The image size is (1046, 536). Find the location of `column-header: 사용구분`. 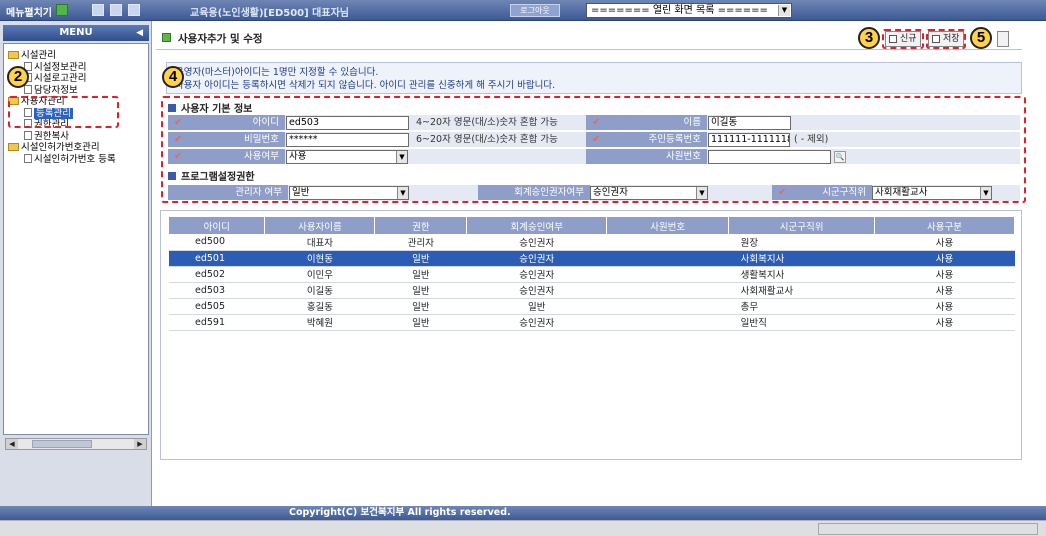

column-header: 사용구분 is located at coordinates (944, 225).